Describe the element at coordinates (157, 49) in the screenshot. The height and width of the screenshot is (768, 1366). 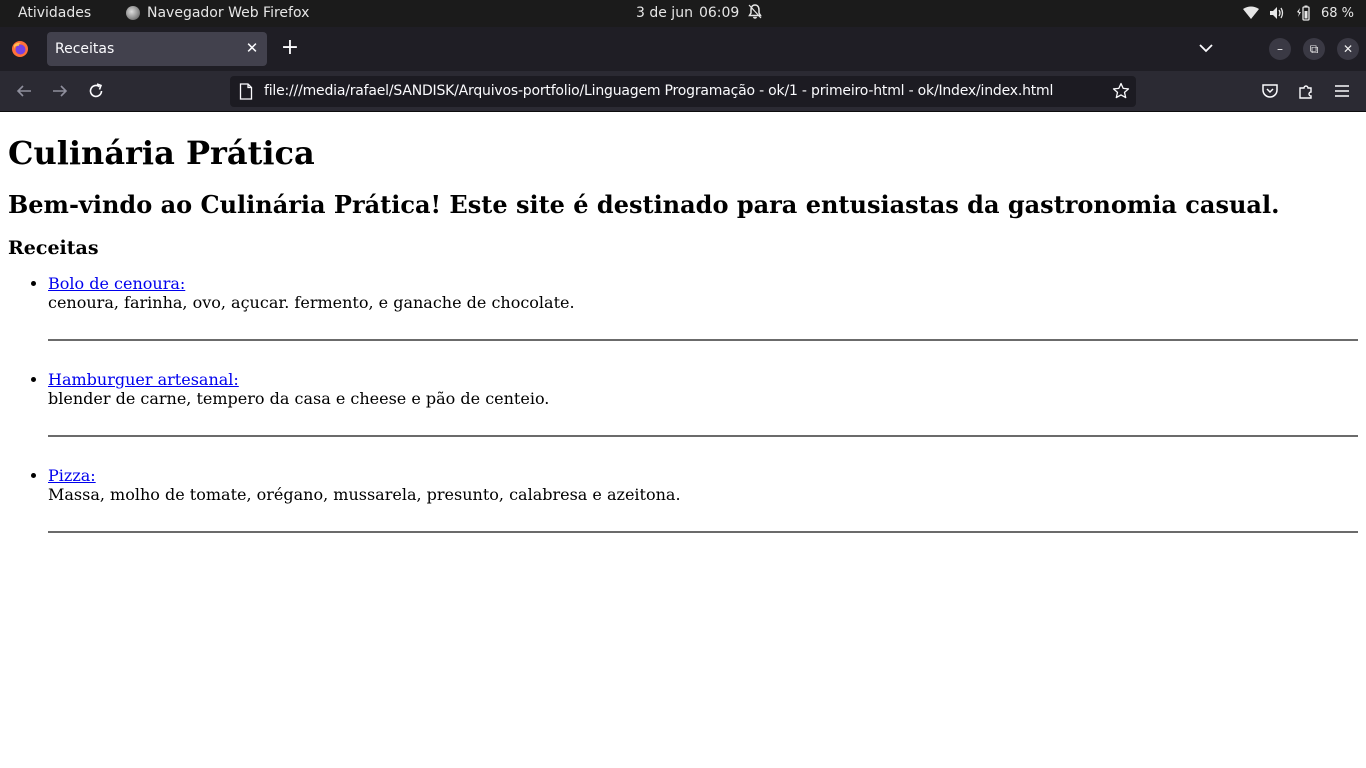
I see `tab-receitas: Receitas ✕` at that location.